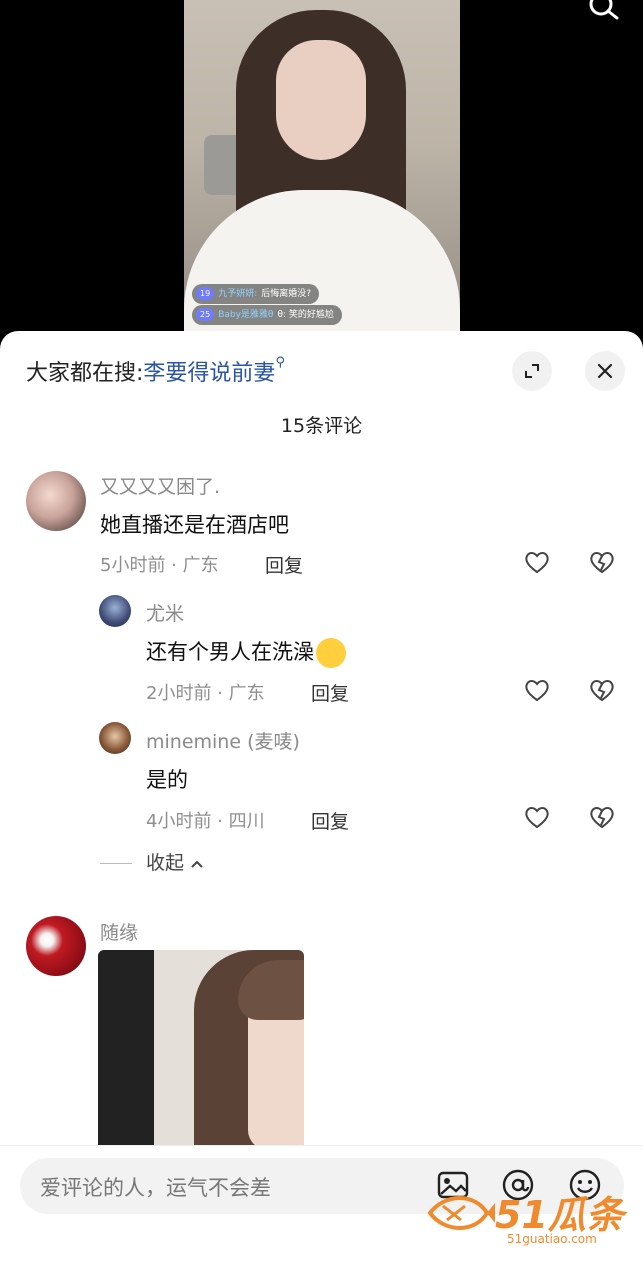  Describe the element at coordinates (230, 652) in the screenshot. I see `reply-text-content: 还有个男人在洗澡` at that location.